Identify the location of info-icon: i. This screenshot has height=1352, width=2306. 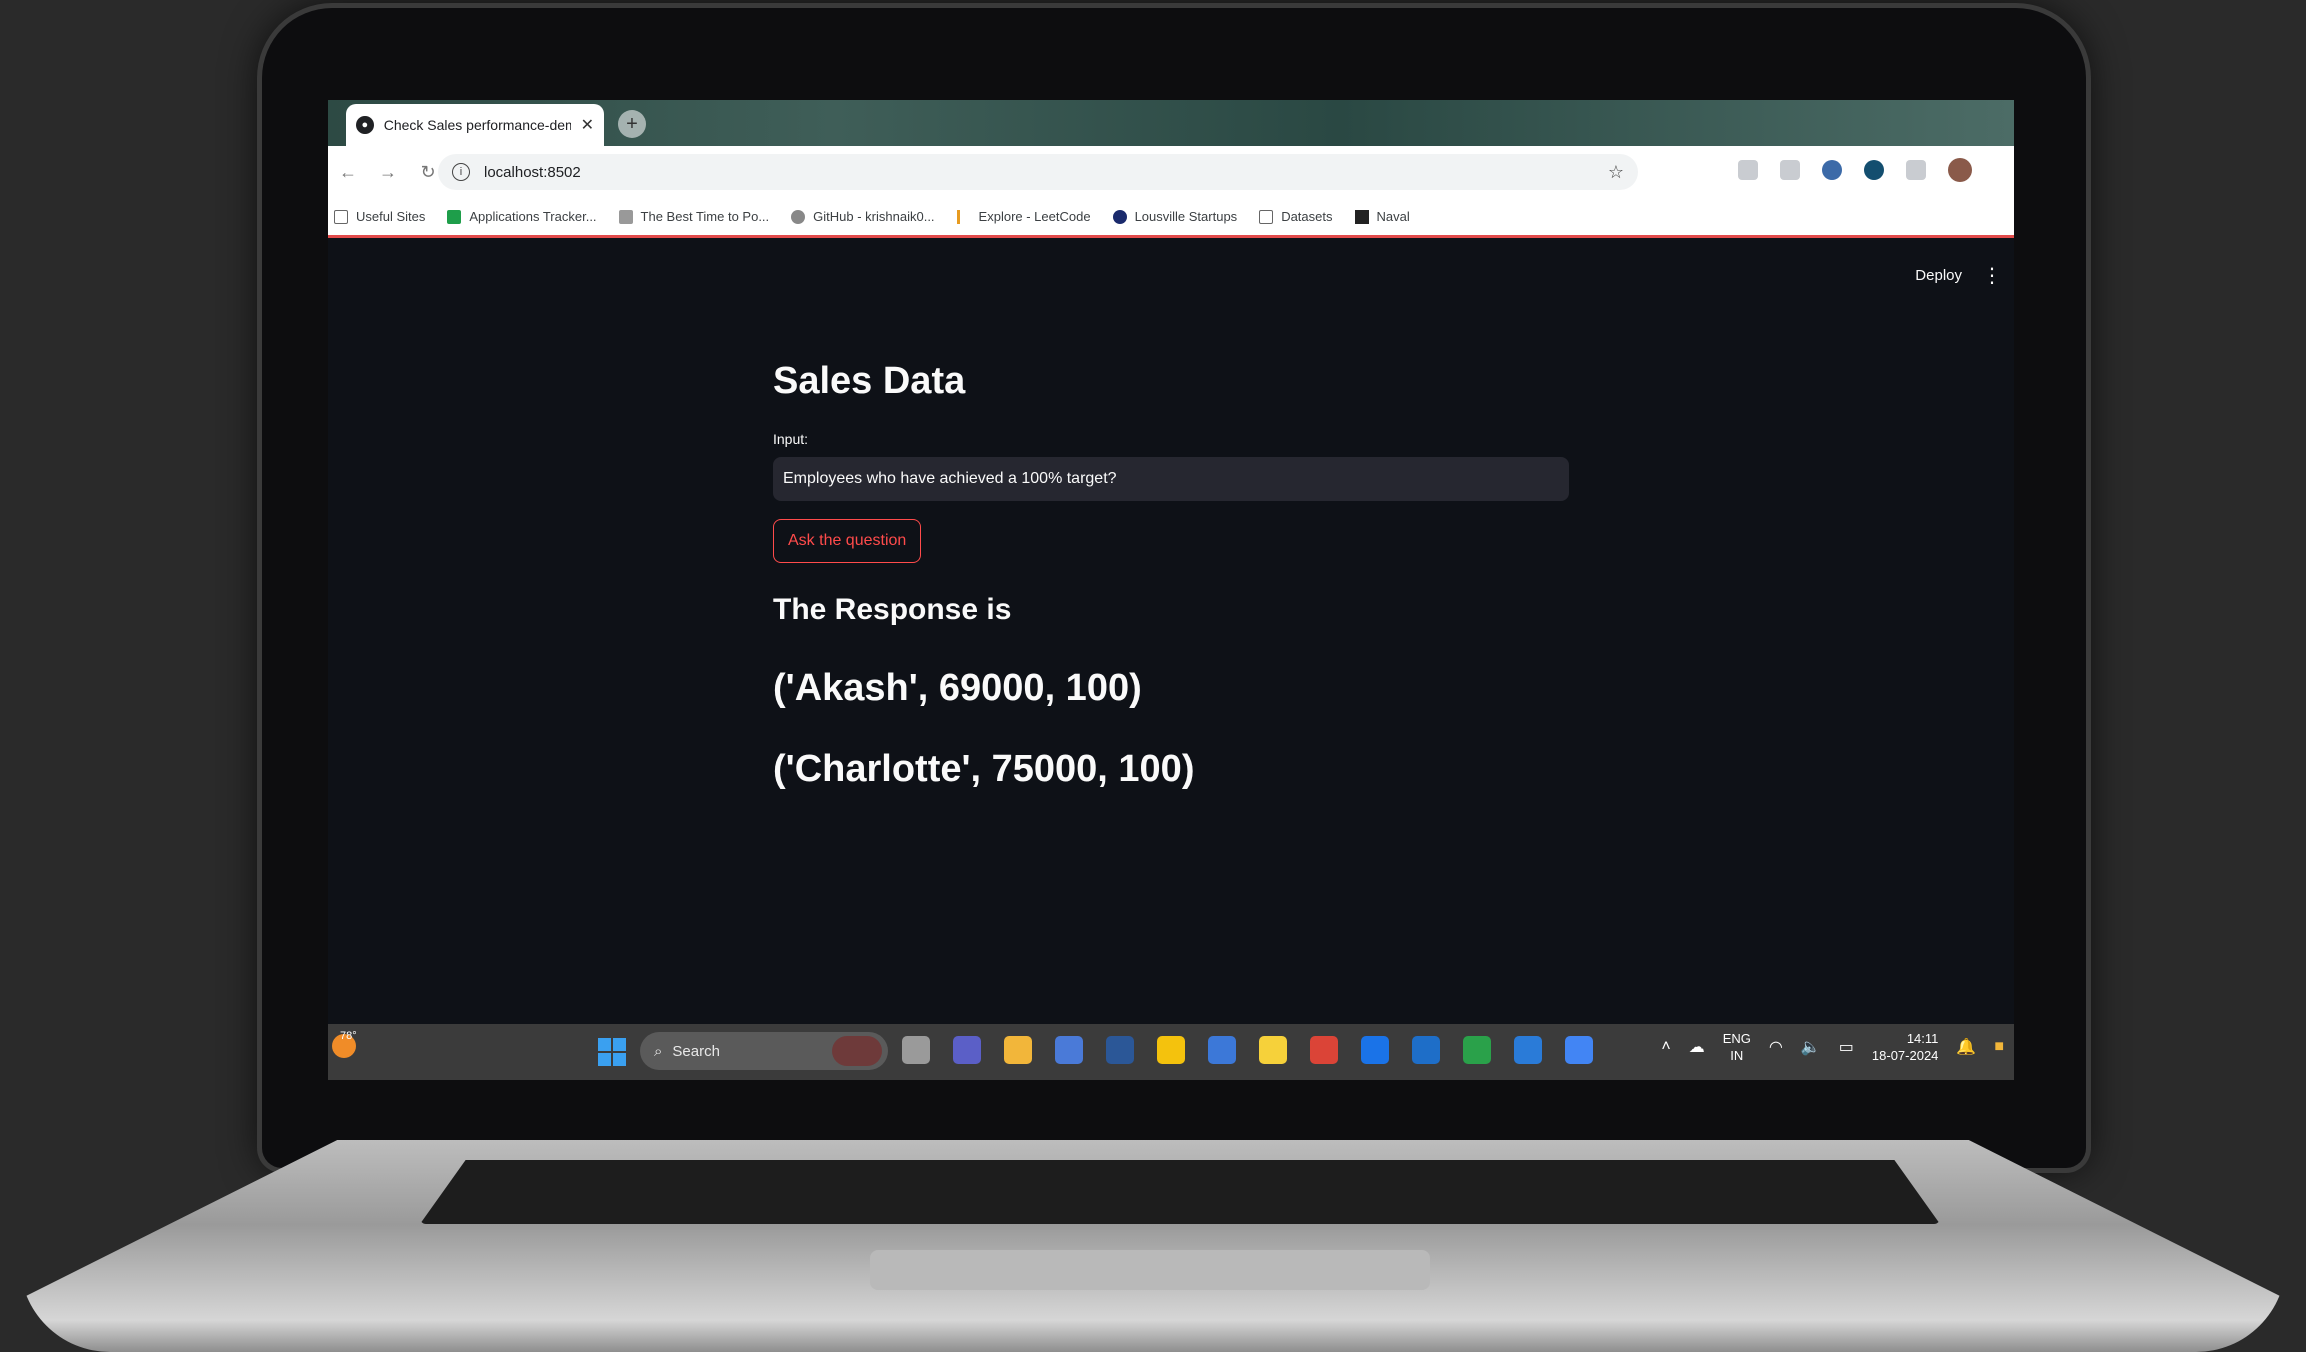
(461, 172).